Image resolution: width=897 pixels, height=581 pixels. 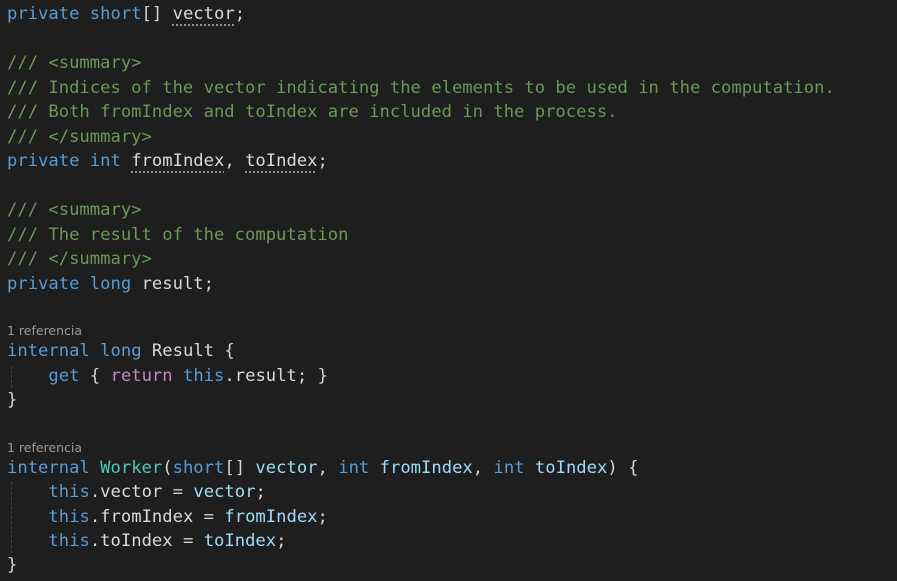 I want to click on code-line-result-property: internal long Result {, so click(x=121, y=351).